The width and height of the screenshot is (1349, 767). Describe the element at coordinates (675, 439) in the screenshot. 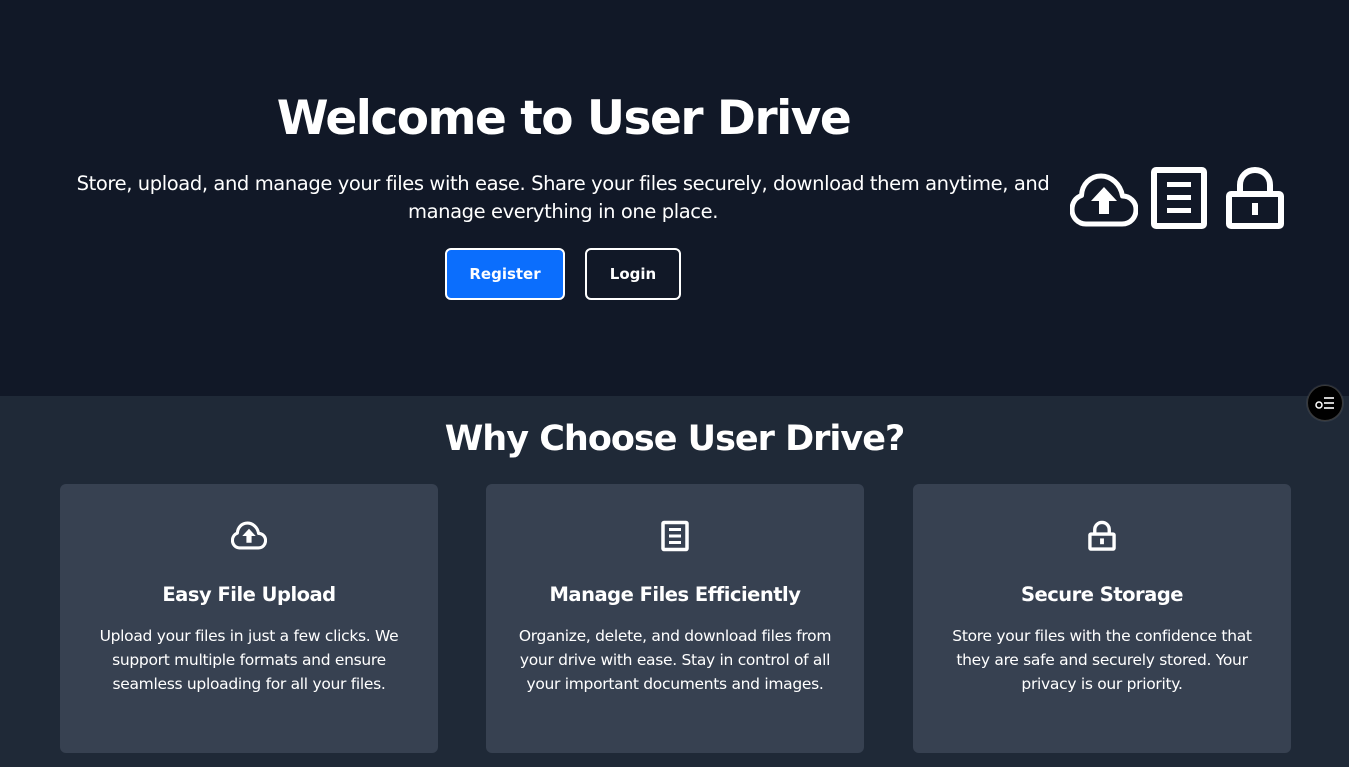

I see `features-title: Why Choose User Drive?` at that location.